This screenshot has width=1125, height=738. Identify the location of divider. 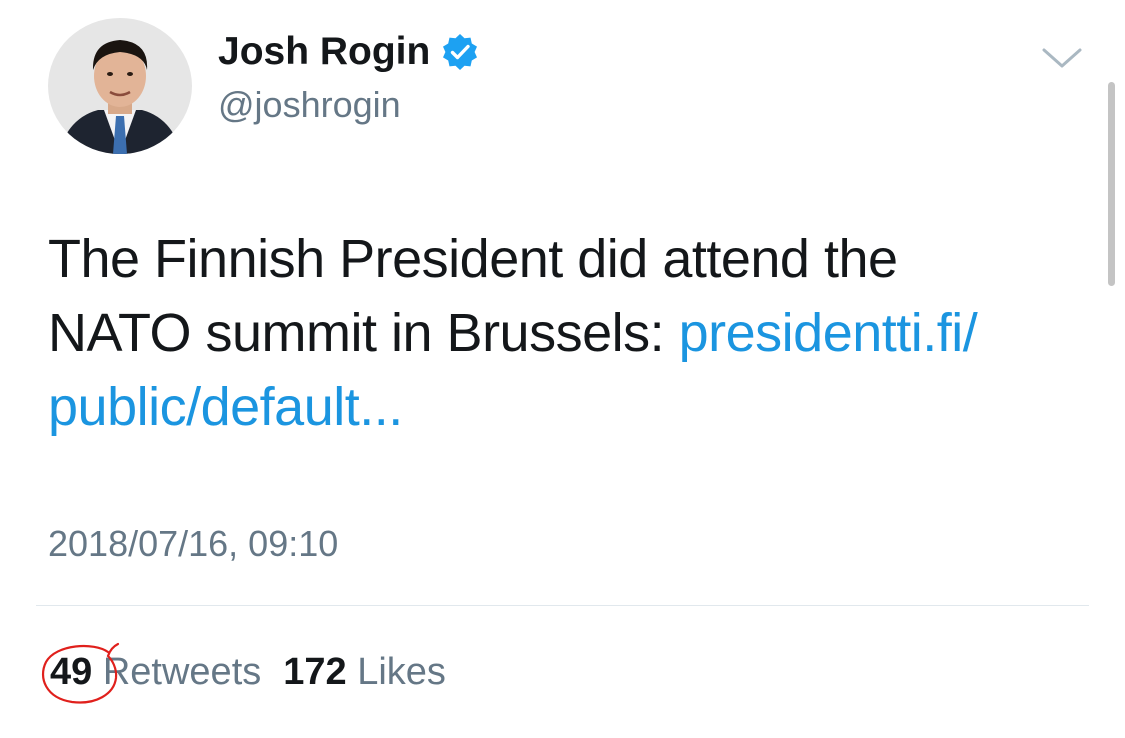
(562, 605).